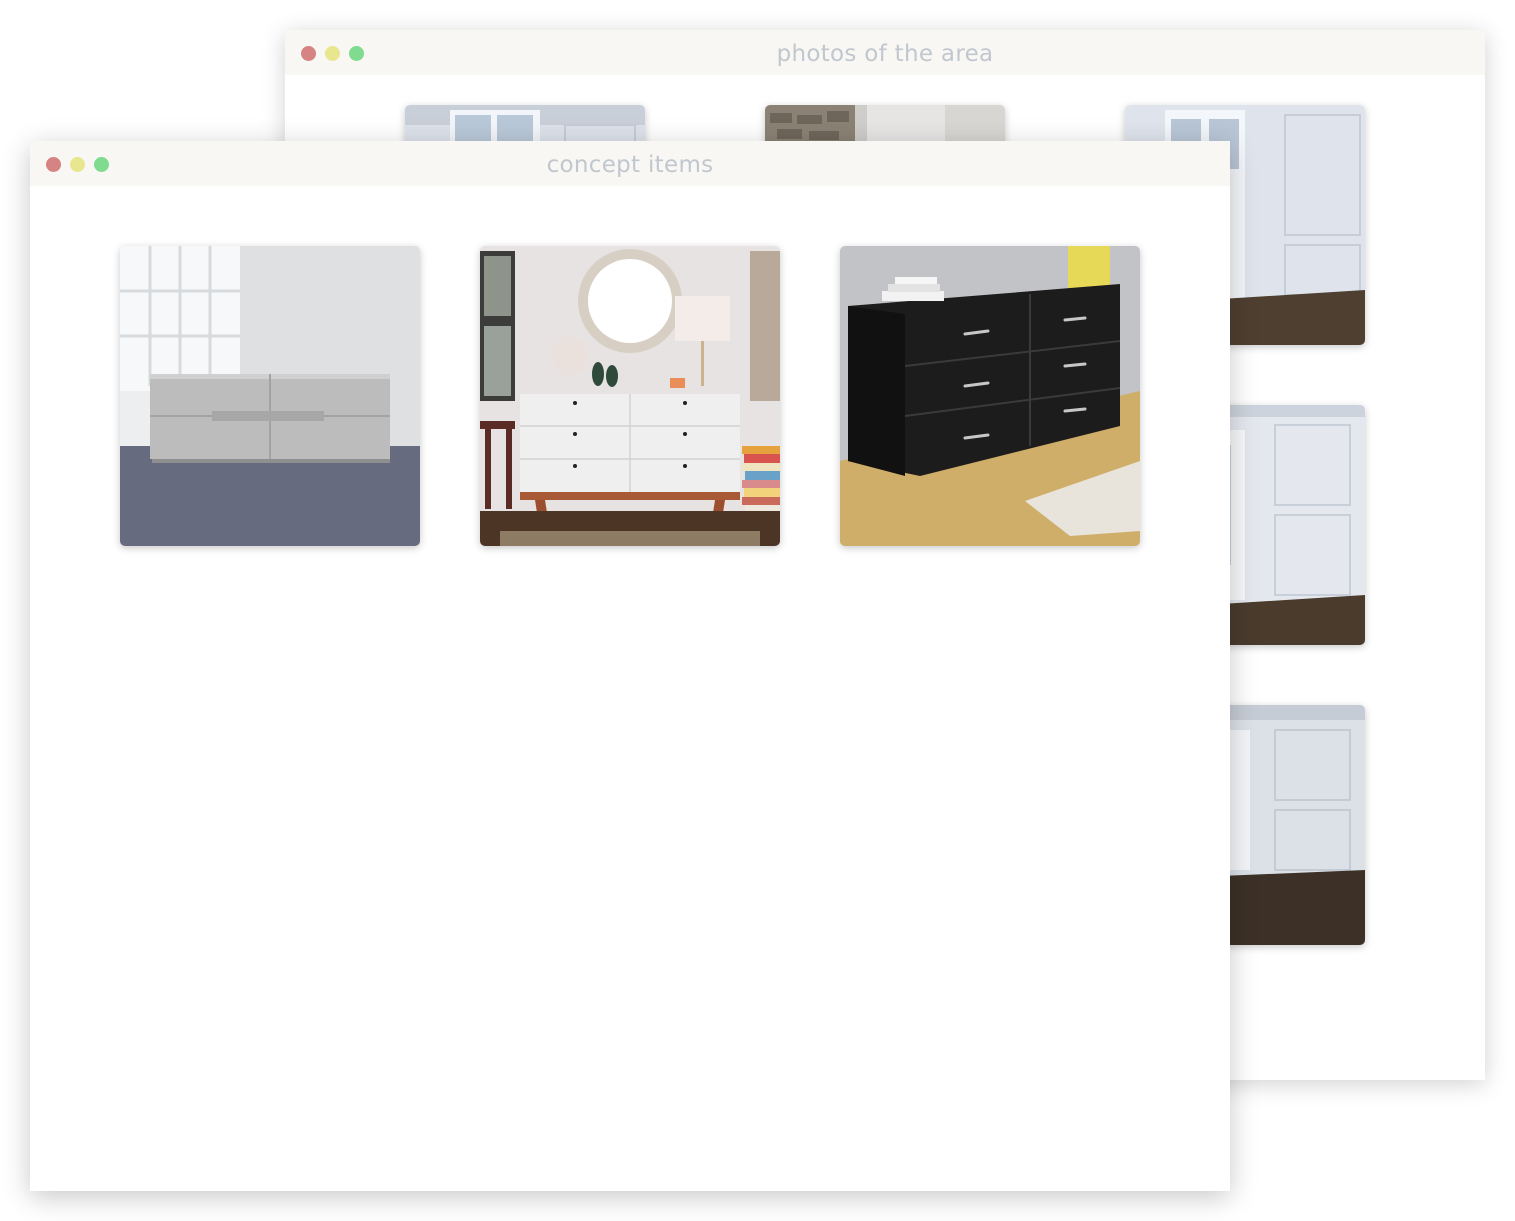 The height and width of the screenshot is (1221, 1515). I want to click on photos-window-titlebar: photos of the area, so click(885, 52).